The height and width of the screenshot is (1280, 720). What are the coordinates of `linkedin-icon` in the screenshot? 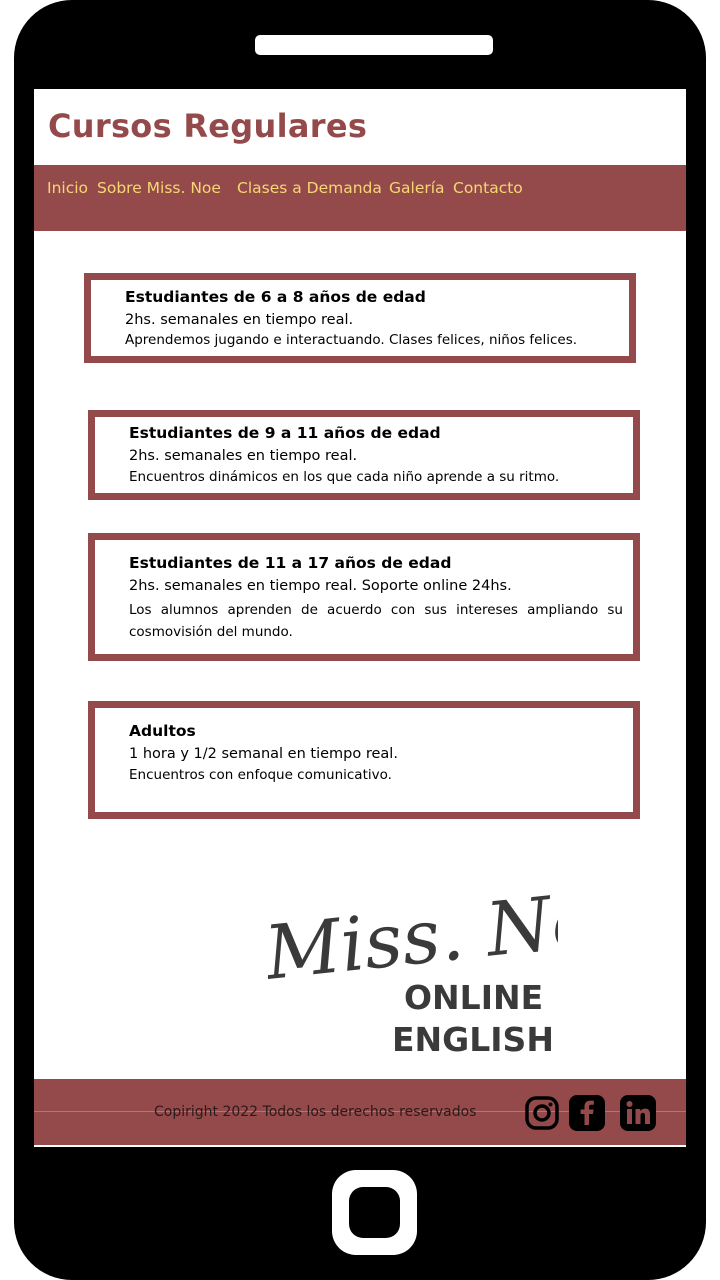 It's located at (638, 1113).